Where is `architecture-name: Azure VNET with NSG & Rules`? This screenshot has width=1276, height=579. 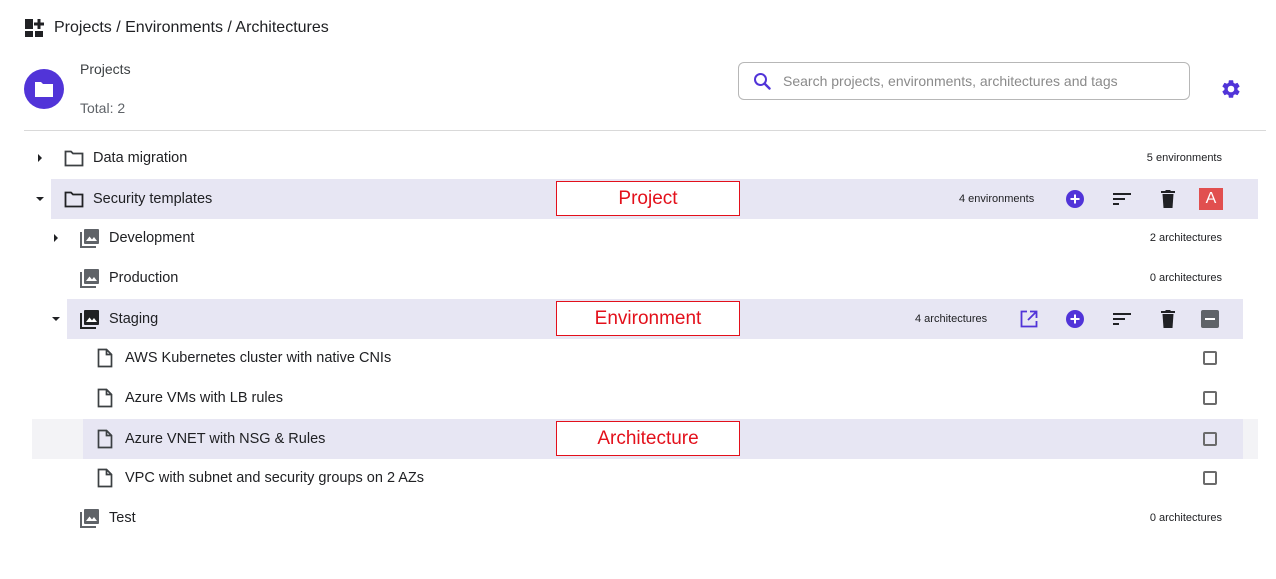
architecture-name: Azure VNET with NSG & Rules is located at coordinates (225, 439).